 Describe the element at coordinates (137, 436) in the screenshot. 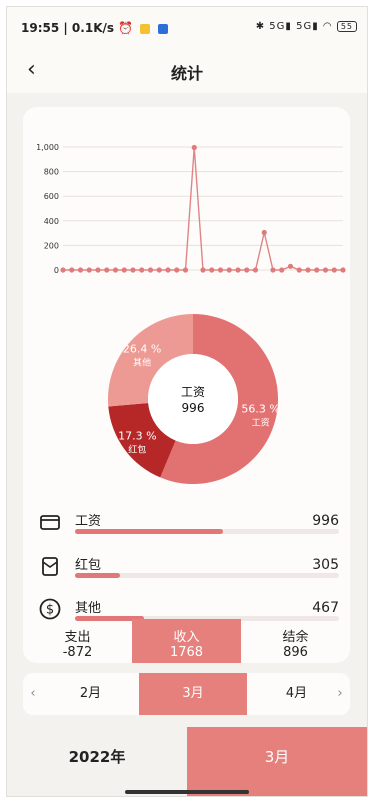

I see `slice-percent-label: 17.3 %` at that location.